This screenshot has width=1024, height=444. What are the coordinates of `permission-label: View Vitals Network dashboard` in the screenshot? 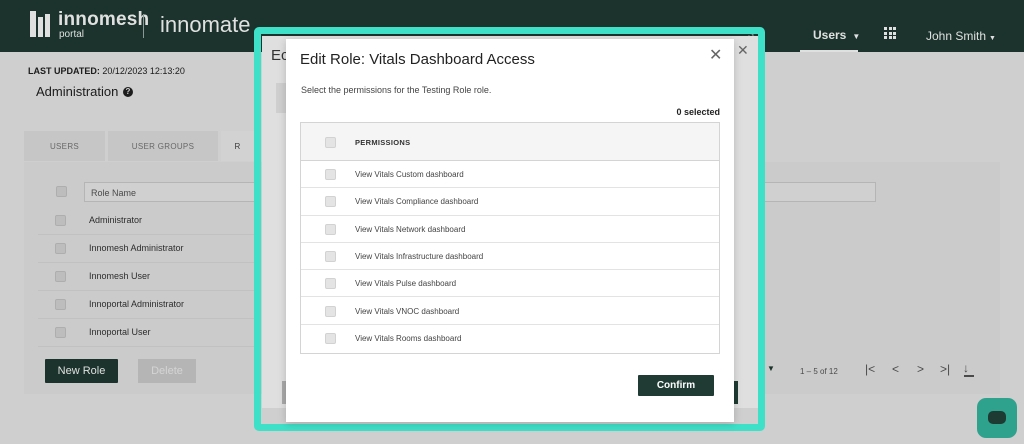 It's located at (410, 229).